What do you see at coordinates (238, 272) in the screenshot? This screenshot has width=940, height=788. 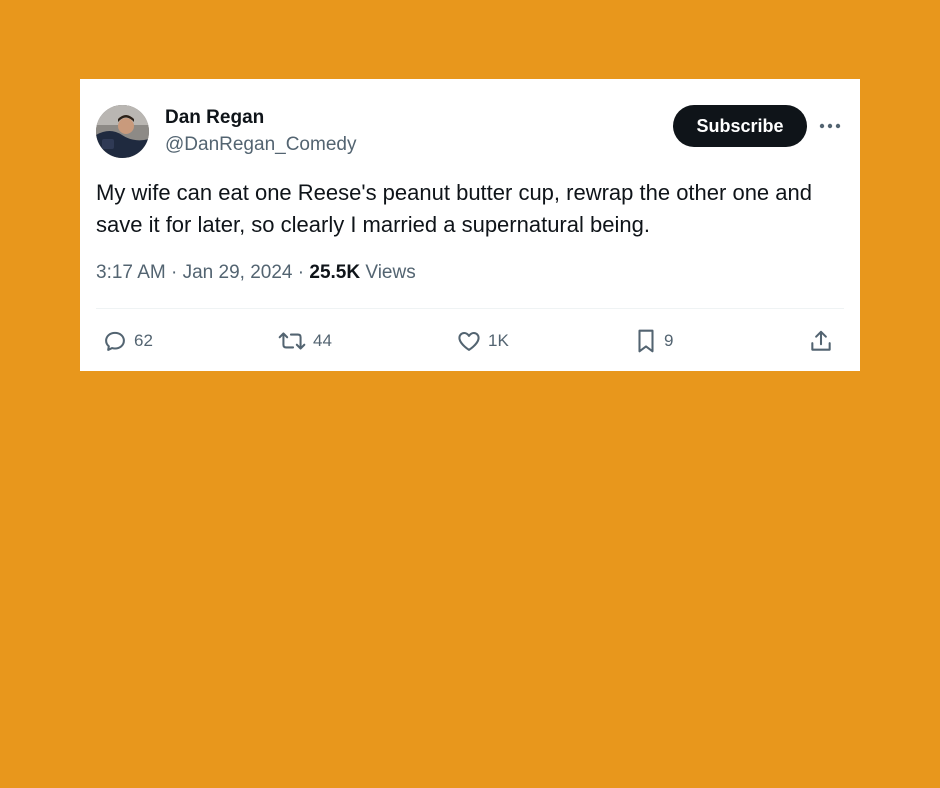 I see `tweet-date: Jan 29, 2024` at bounding box center [238, 272].